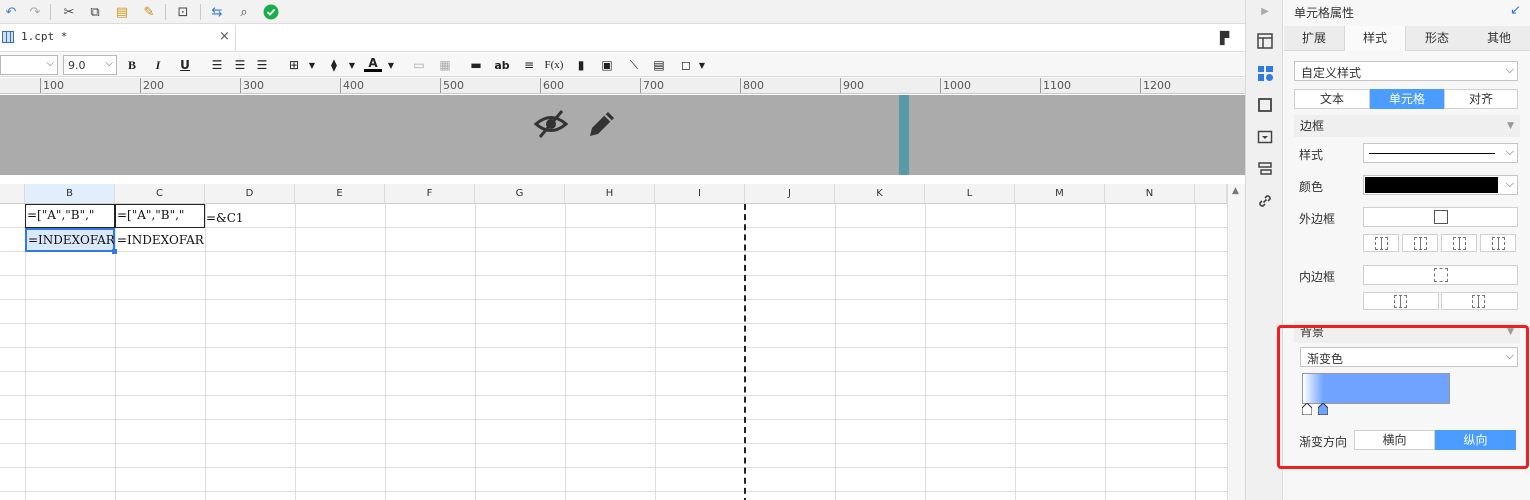  What do you see at coordinates (334, 65) in the screenshot?
I see `fill-color-icon: ⧫` at bounding box center [334, 65].